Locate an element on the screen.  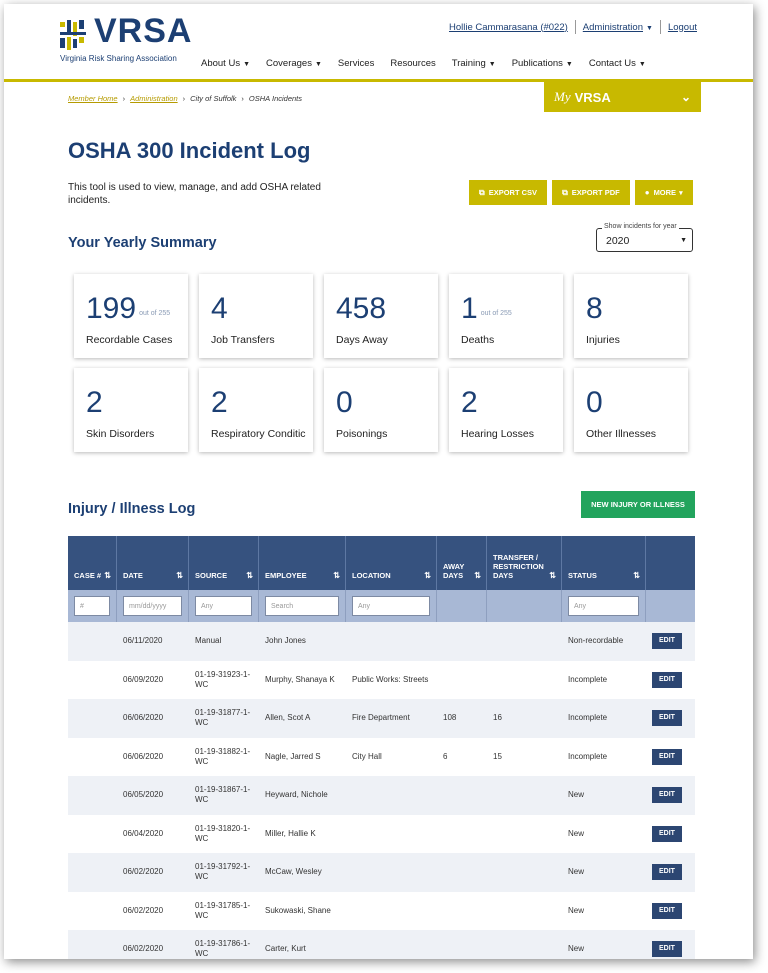
export-pdf-button: ⧉ EXPORT PDF is located at coordinates (591, 192).